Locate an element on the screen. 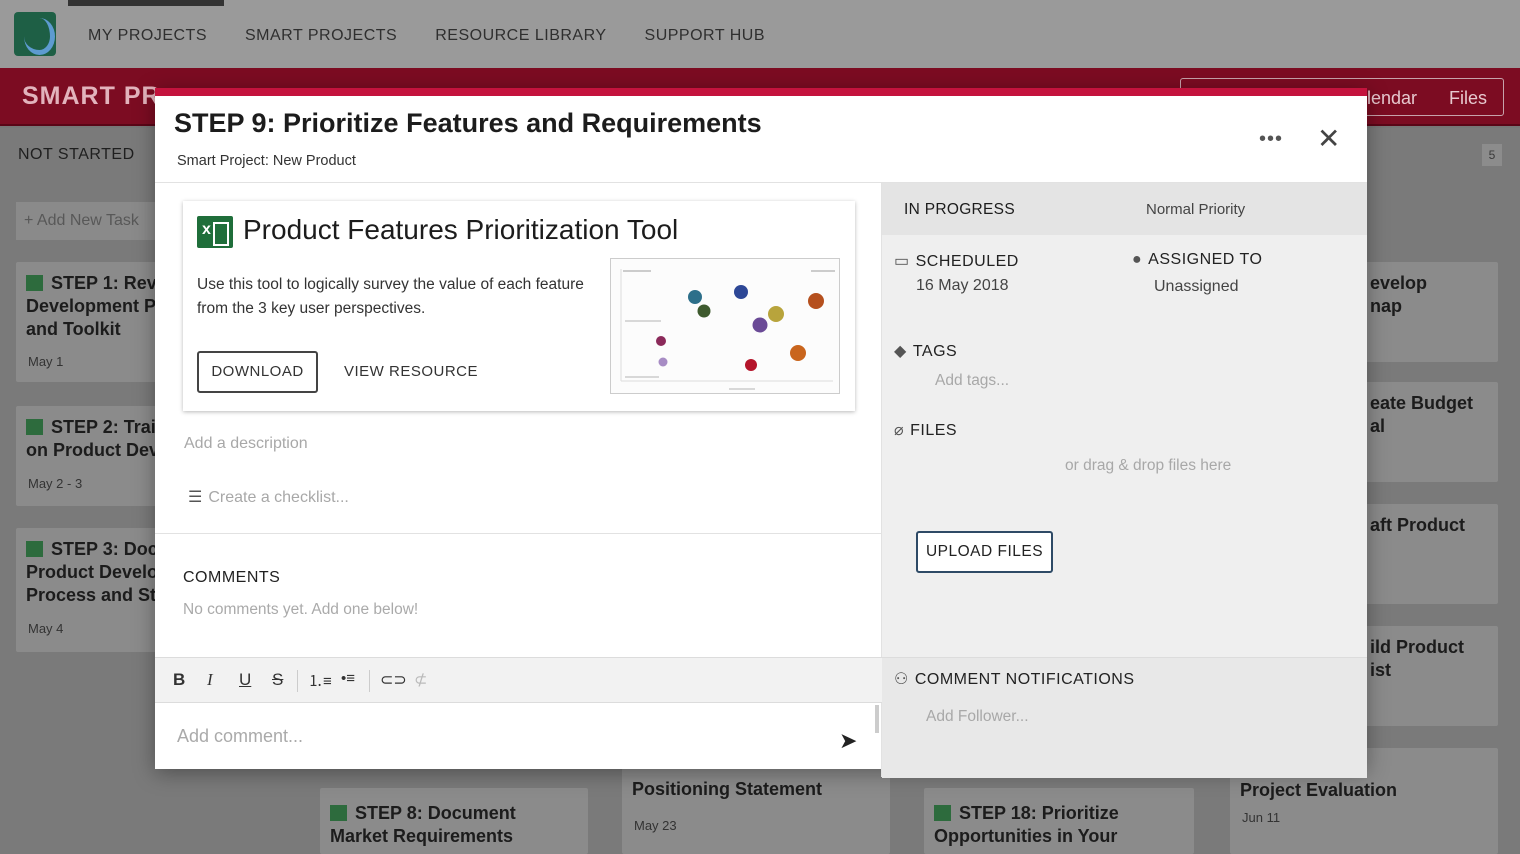  task-card-title: aft Product is located at coordinates (1418, 525).